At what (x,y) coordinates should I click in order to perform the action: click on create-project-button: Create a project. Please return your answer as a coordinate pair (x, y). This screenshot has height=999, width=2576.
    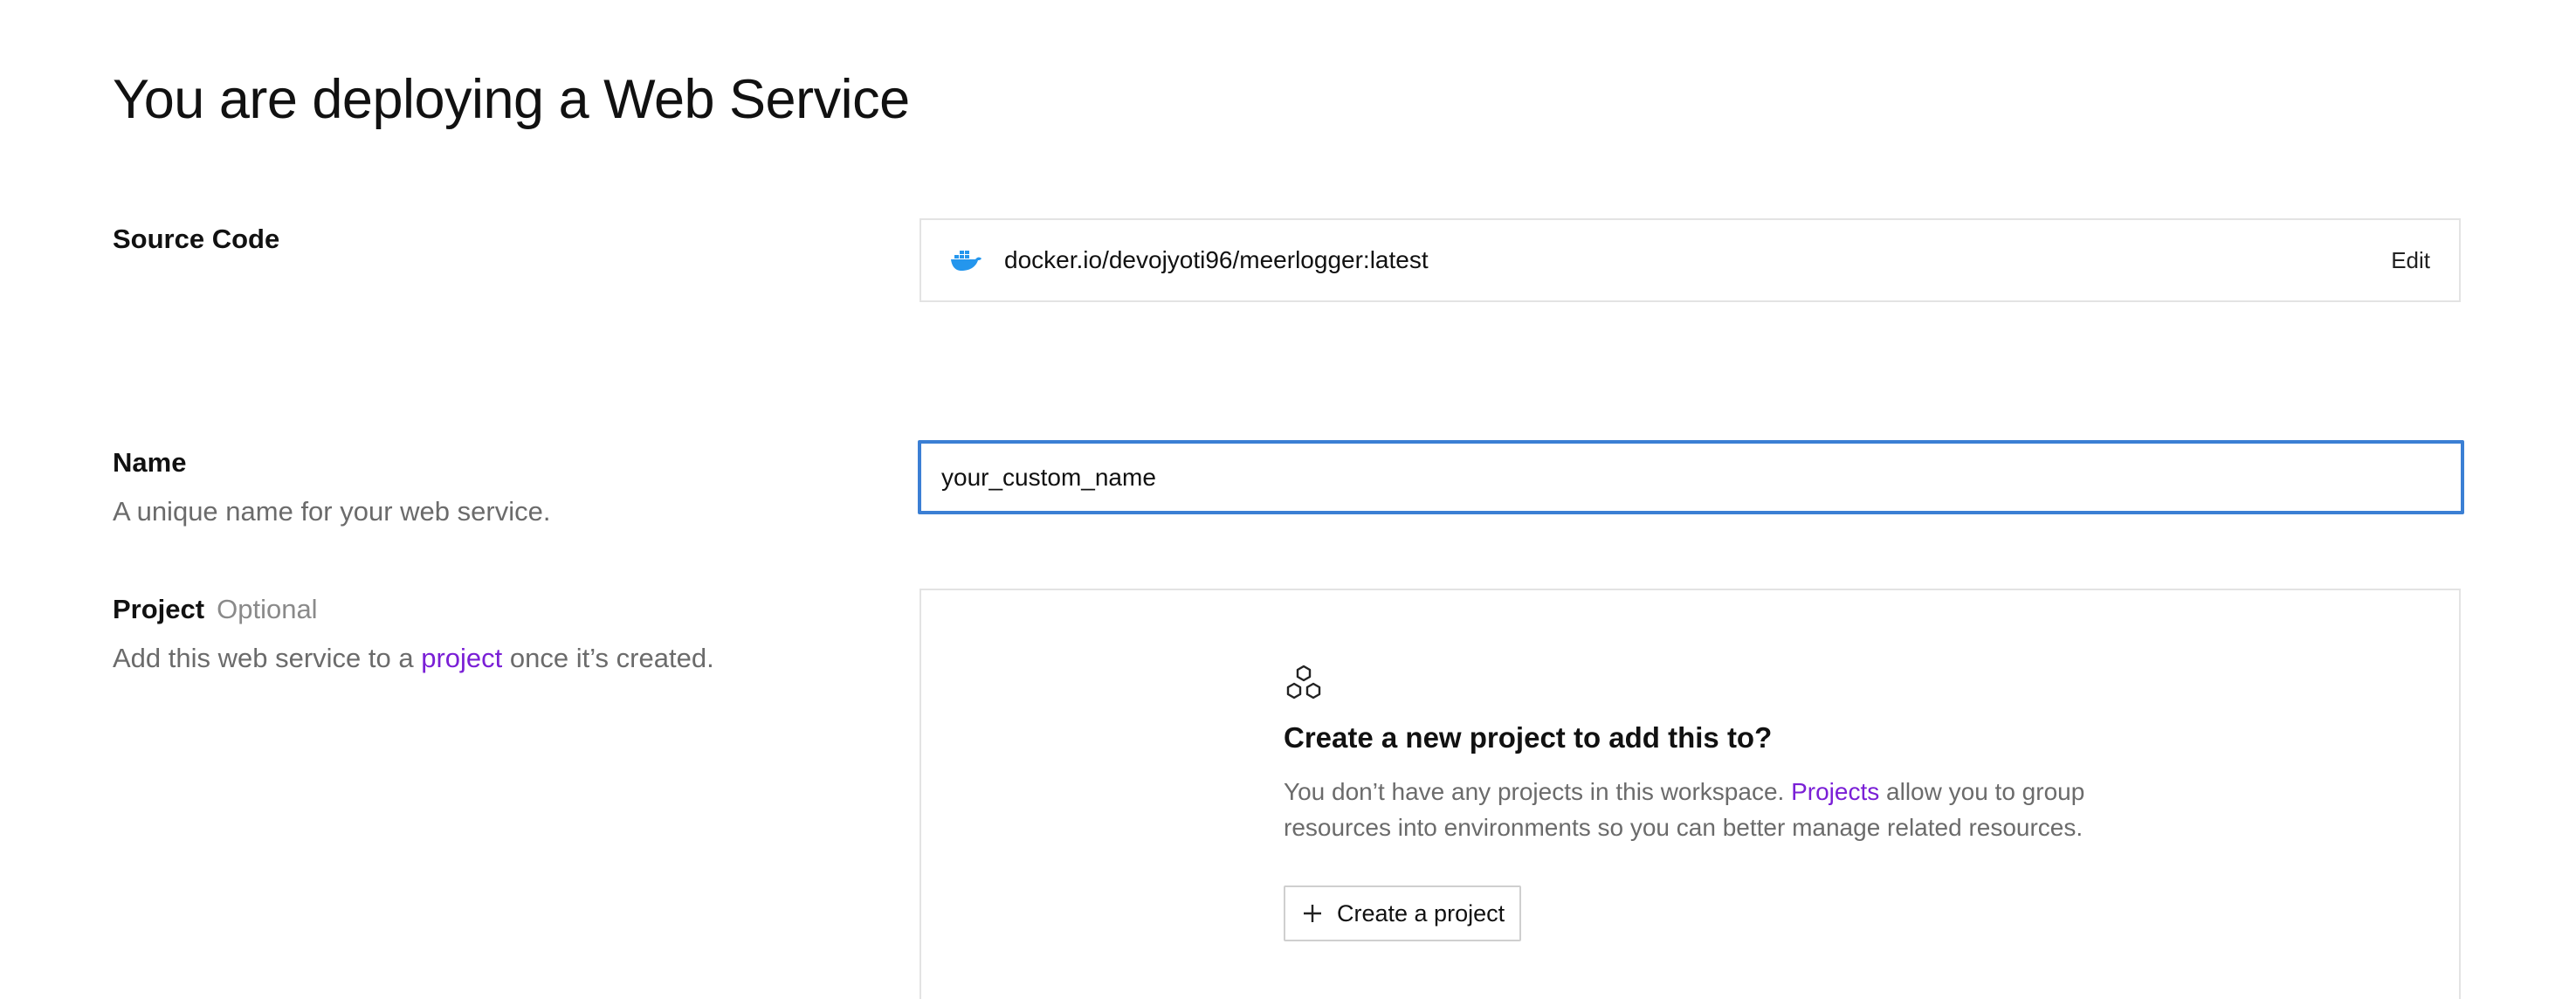
    Looking at the image, I should click on (1403, 913).